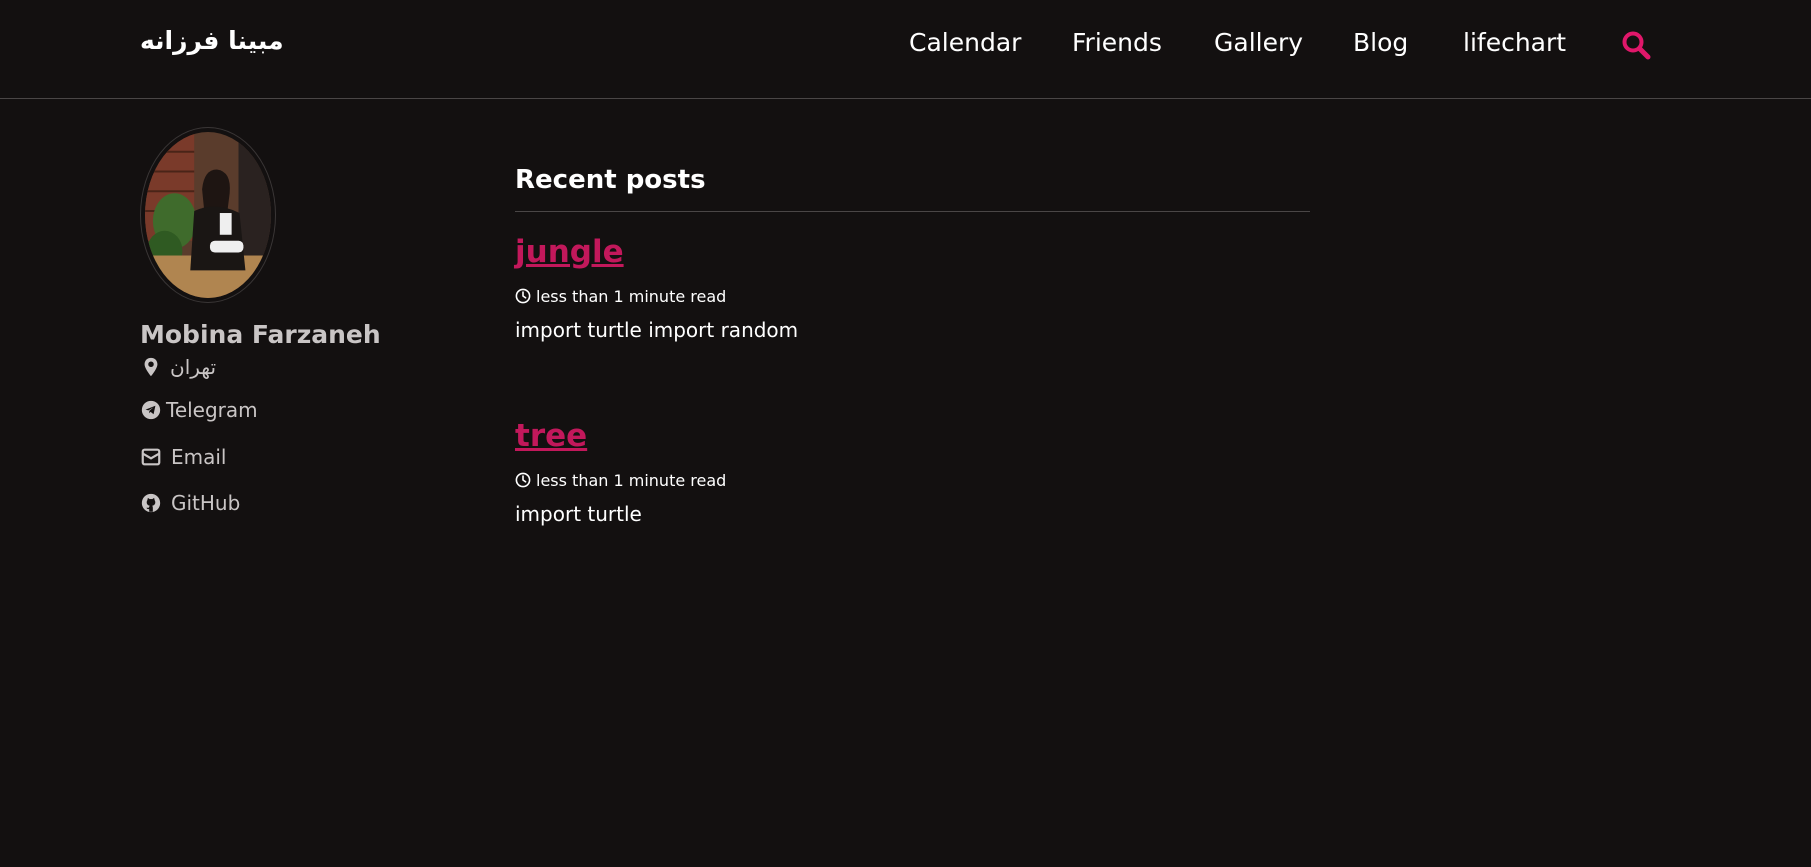  Describe the element at coordinates (199, 457) in the screenshot. I see `email-link: Email` at that location.